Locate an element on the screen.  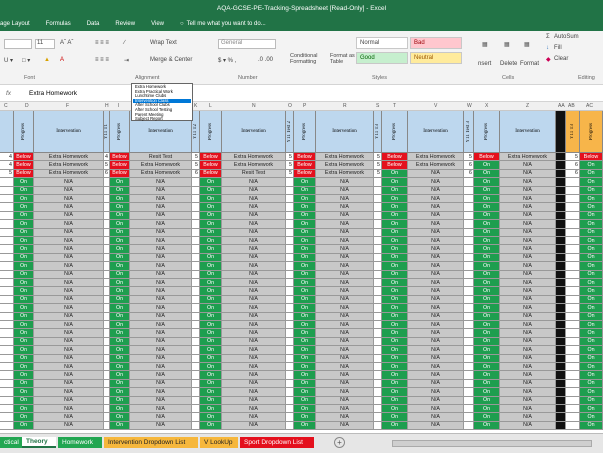
menu-page-layout: age Layout is located at coordinates (15, 24).